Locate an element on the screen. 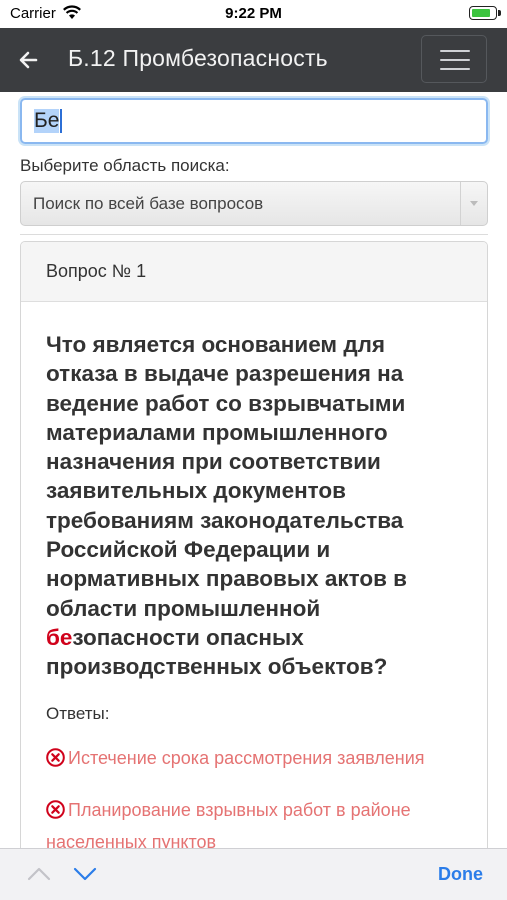 Image resolution: width=507 pixels, height=900 pixels. chevron-up-icon is located at coordinates (39, 876).